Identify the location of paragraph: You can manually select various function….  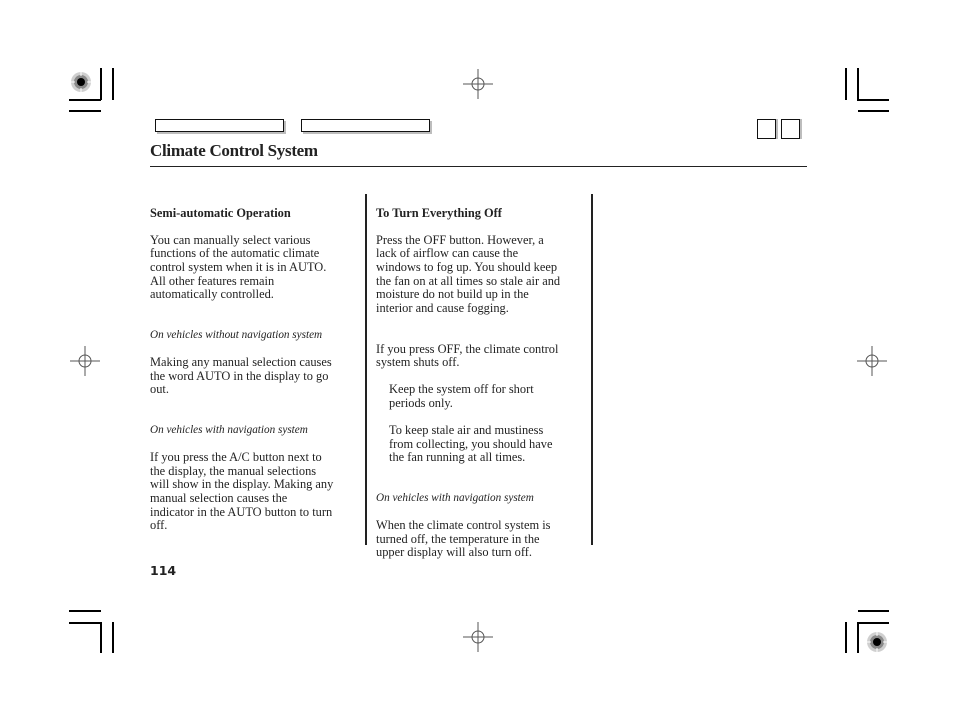
(238, 267).